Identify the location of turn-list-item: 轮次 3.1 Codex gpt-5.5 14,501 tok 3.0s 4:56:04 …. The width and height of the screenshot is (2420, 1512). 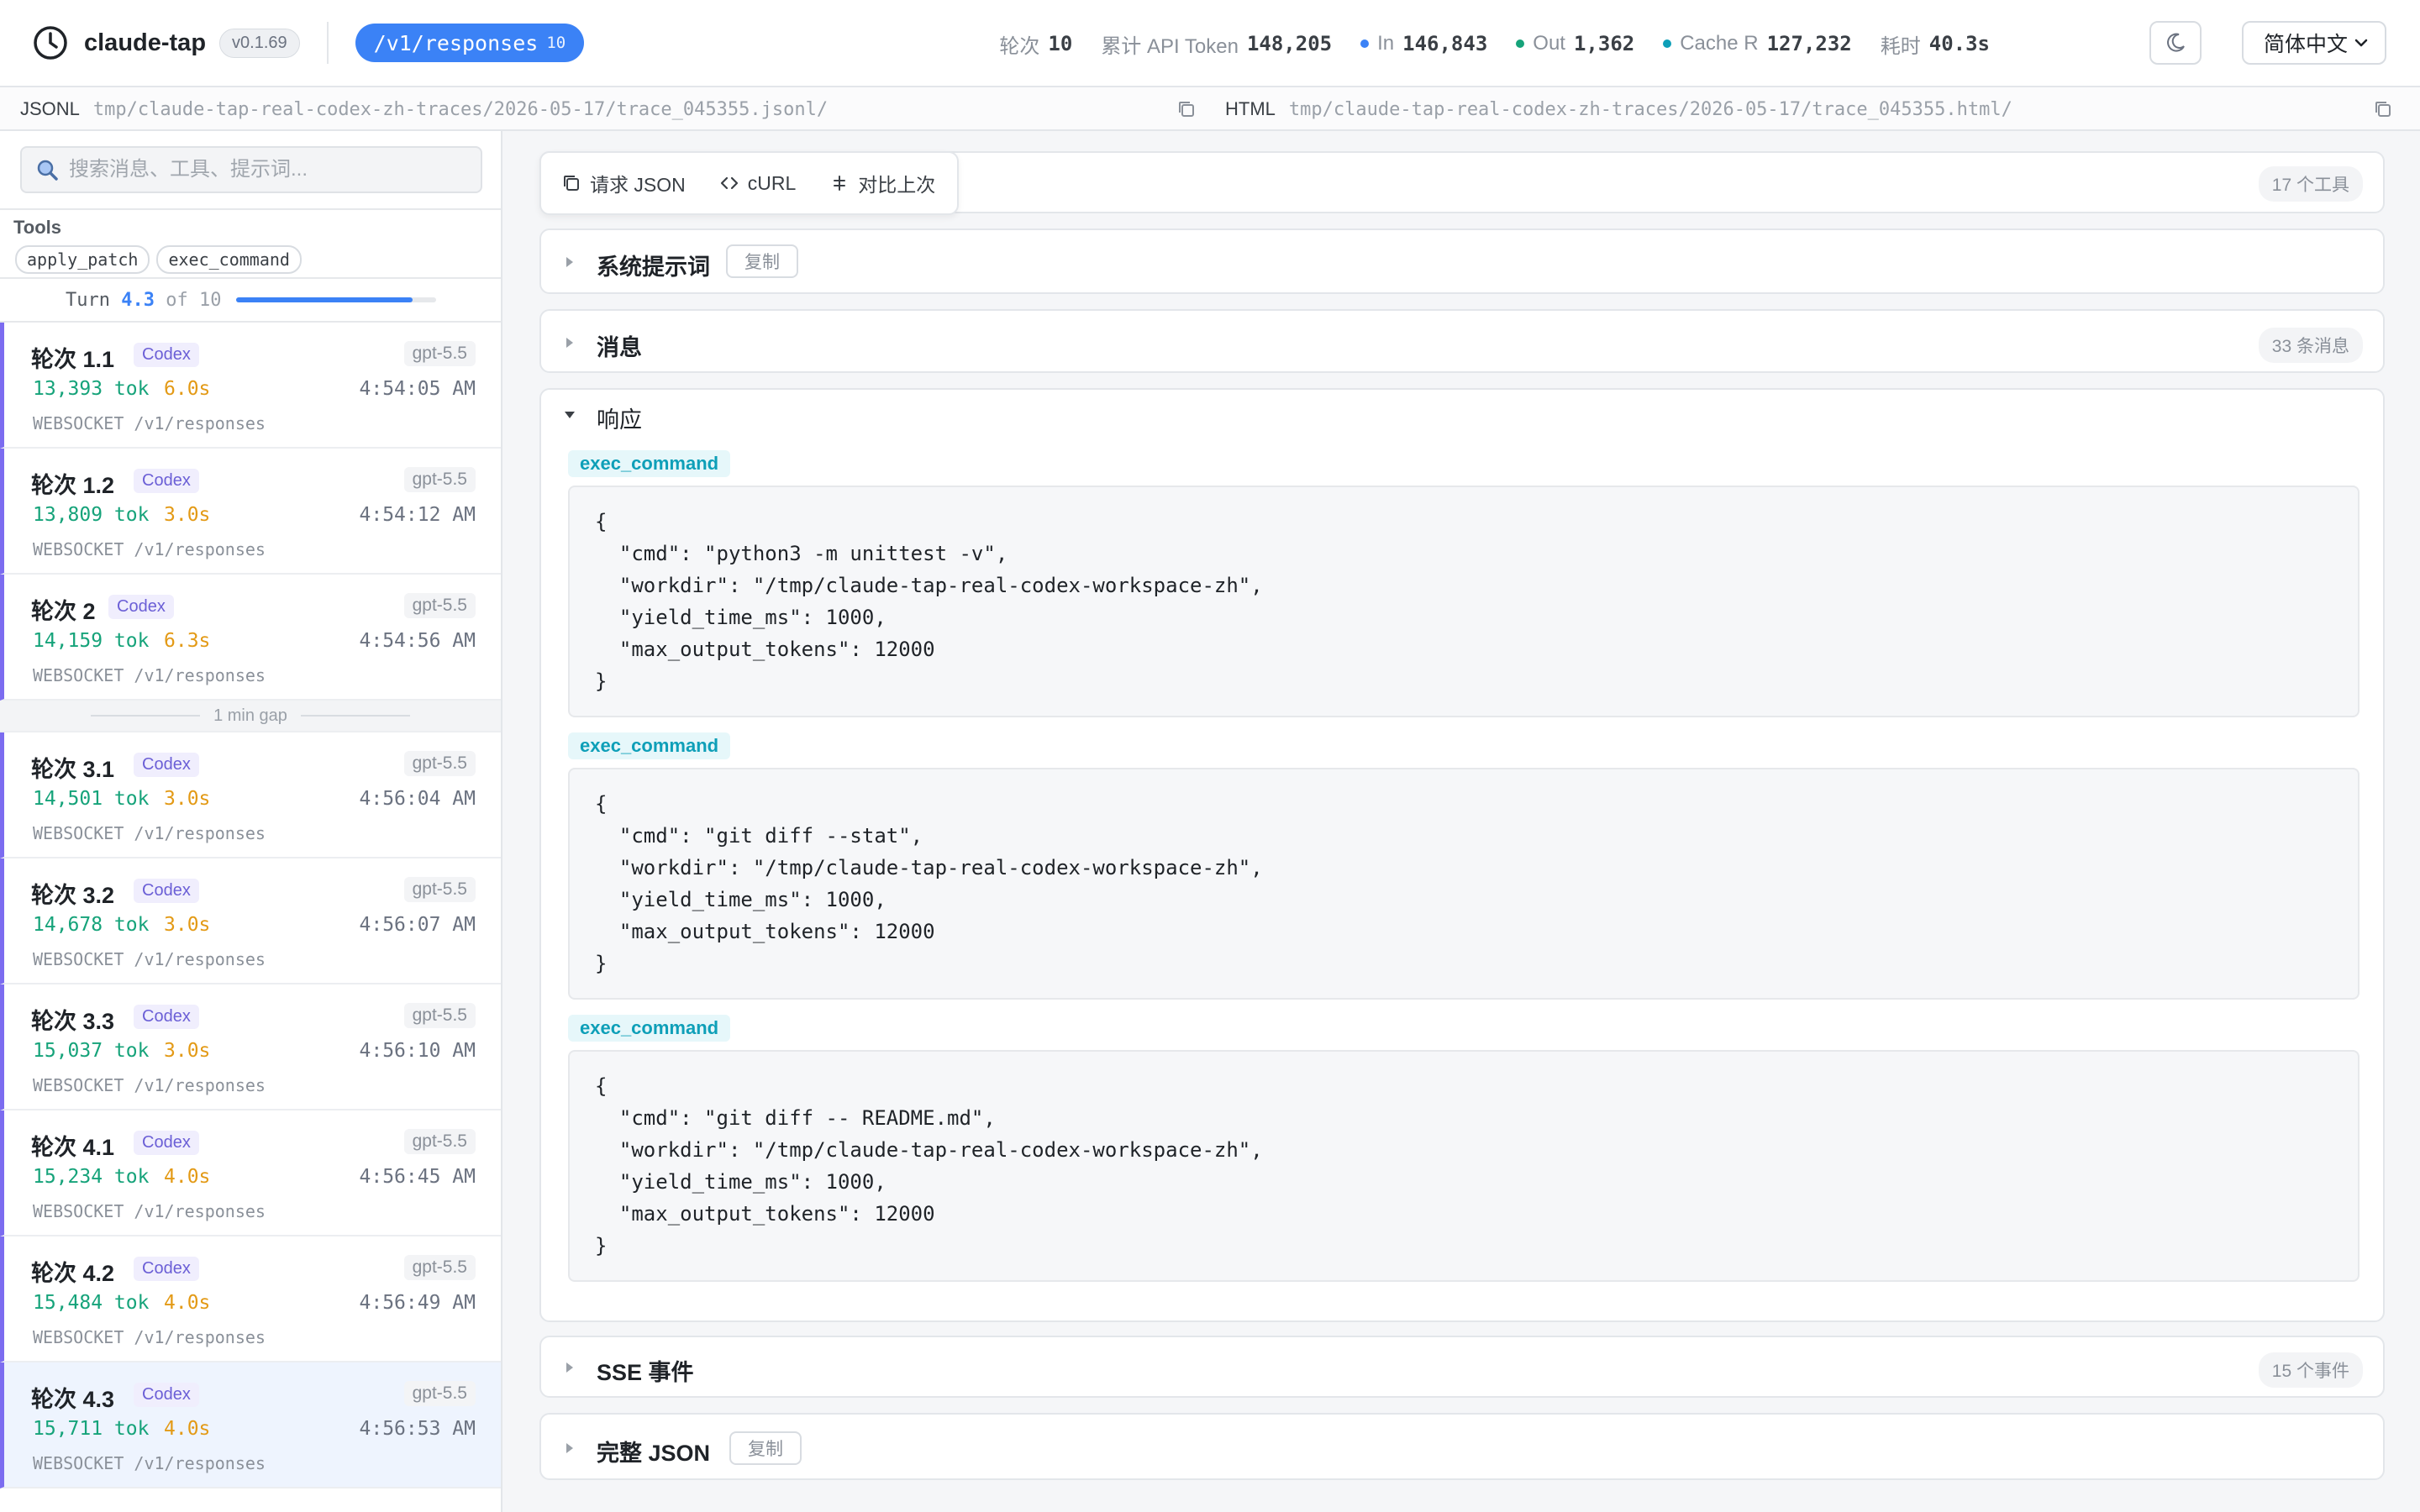
(250, 795).